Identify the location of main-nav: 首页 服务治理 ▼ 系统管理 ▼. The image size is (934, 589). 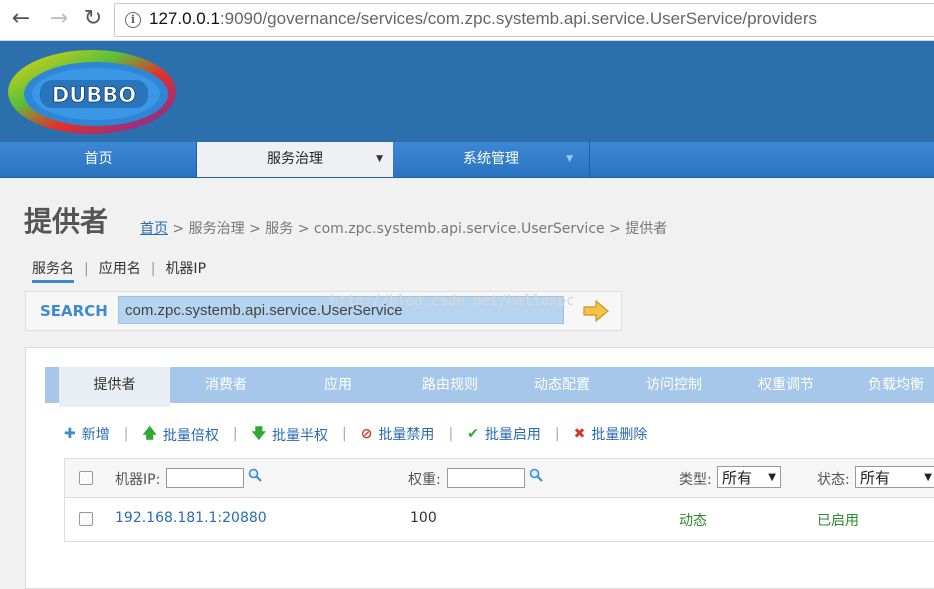
(467, 160).